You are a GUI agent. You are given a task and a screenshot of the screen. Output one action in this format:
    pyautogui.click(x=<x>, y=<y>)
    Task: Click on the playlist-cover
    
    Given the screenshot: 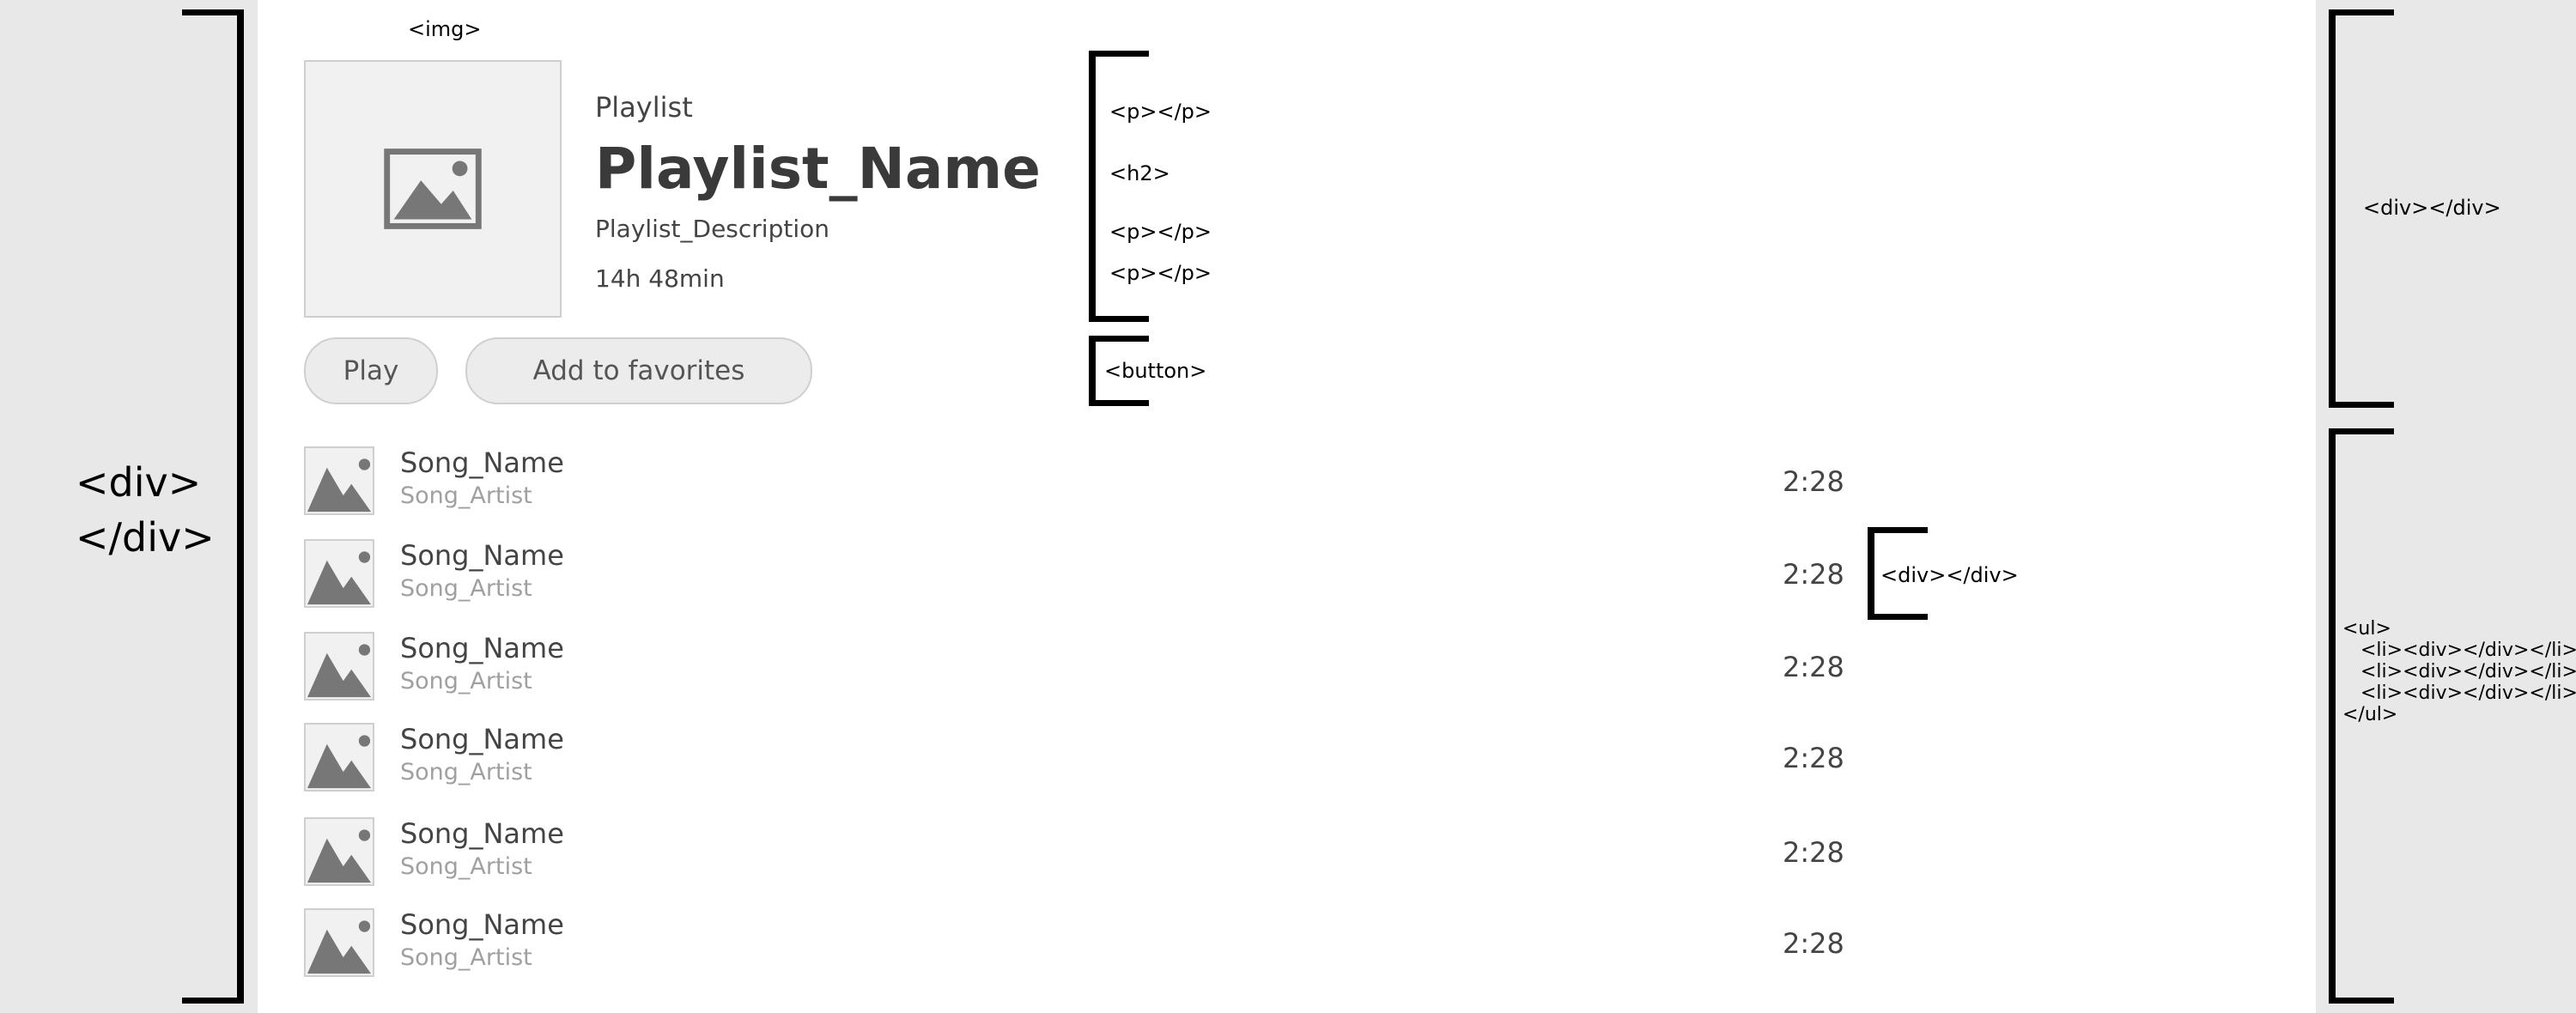 What is the action you would take?
    pyautogui.click(x=433, y=189)
    